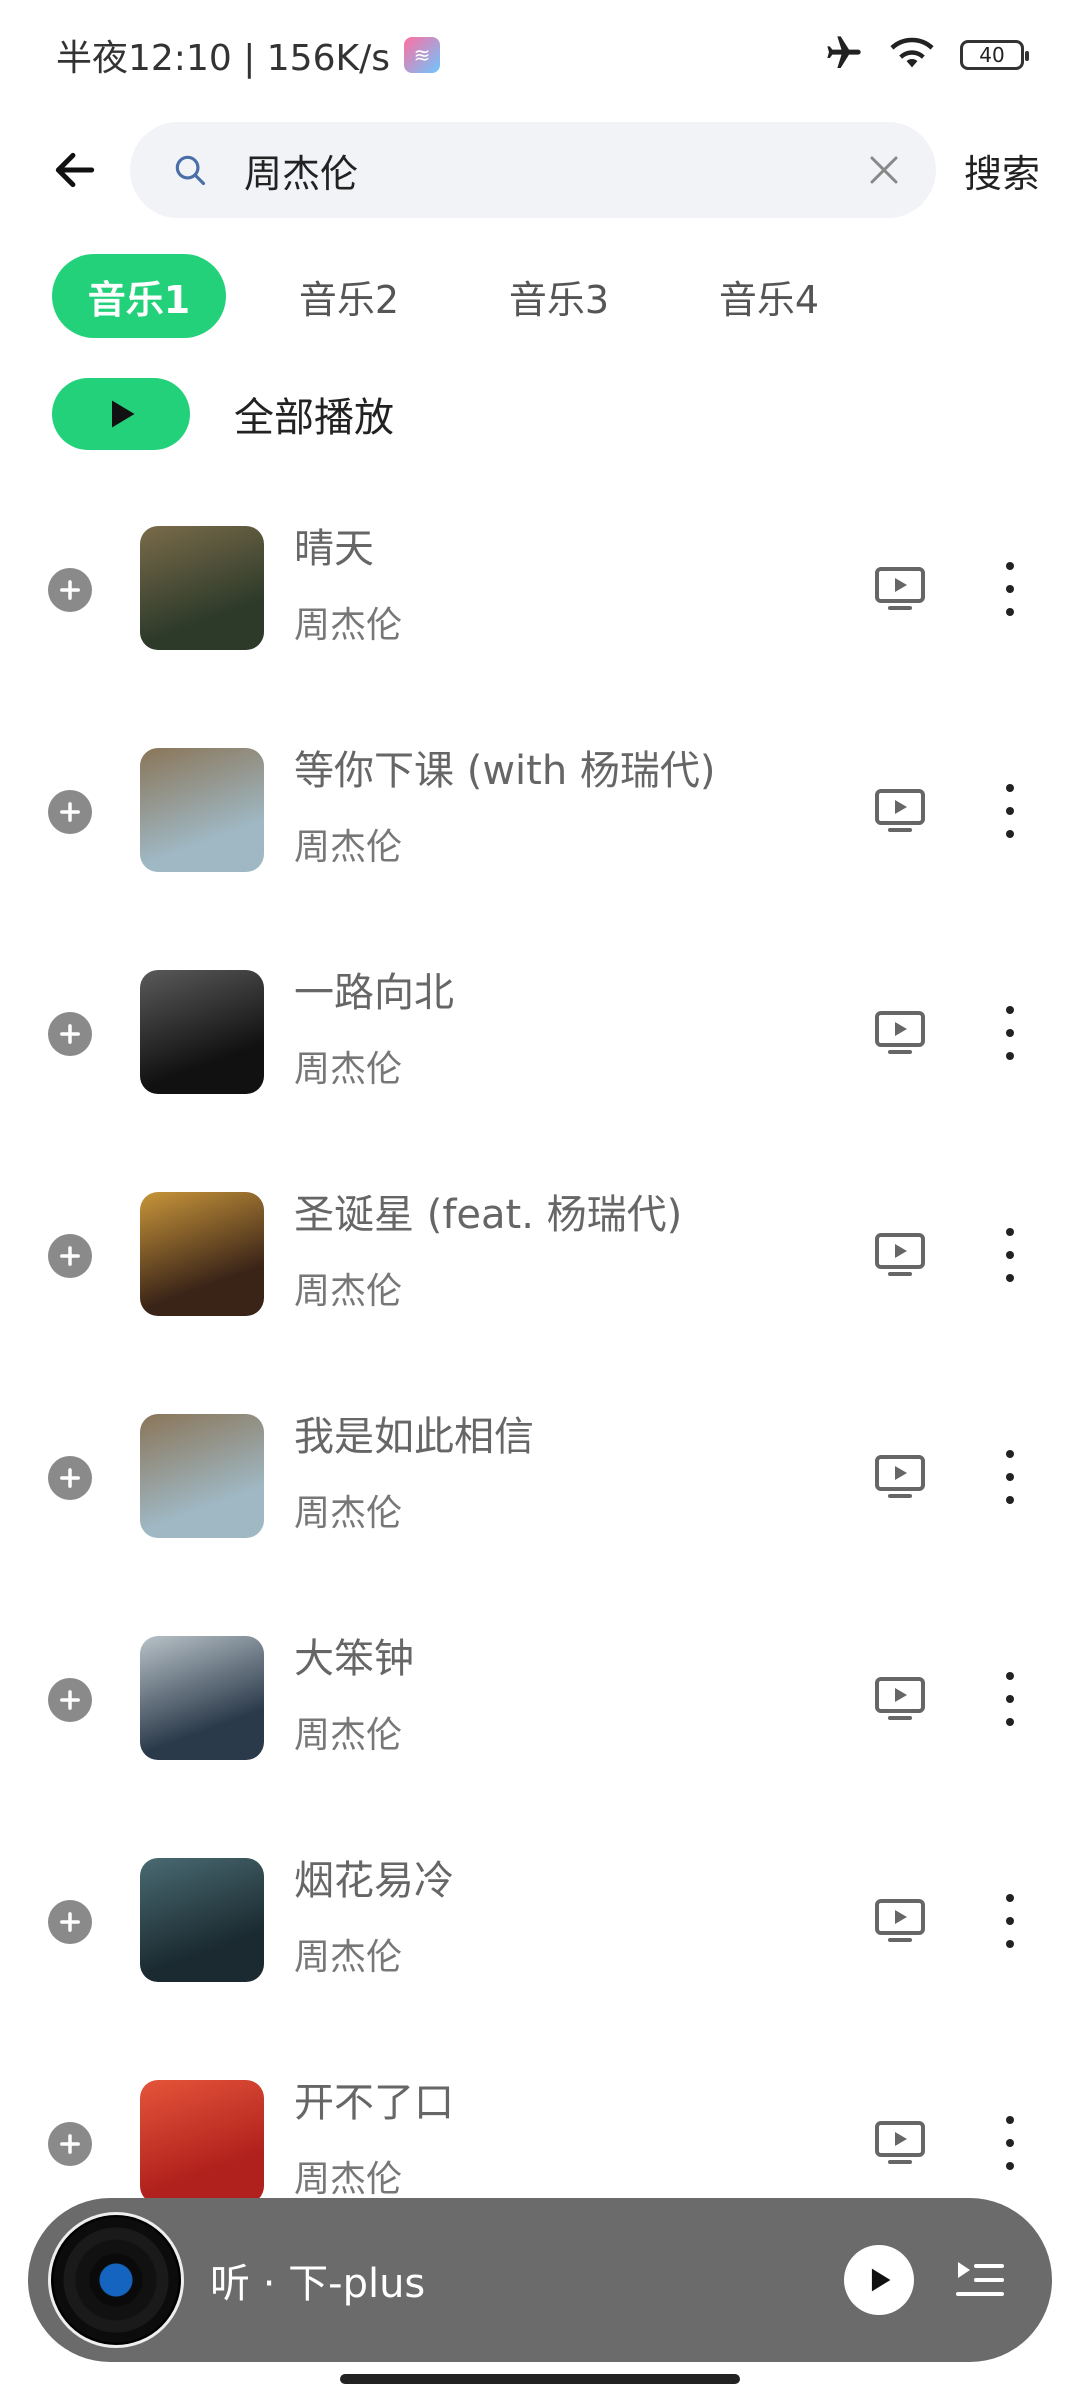 This screenshot has width=1080, height=2400. I want to click on back-button, so click(75, 170).